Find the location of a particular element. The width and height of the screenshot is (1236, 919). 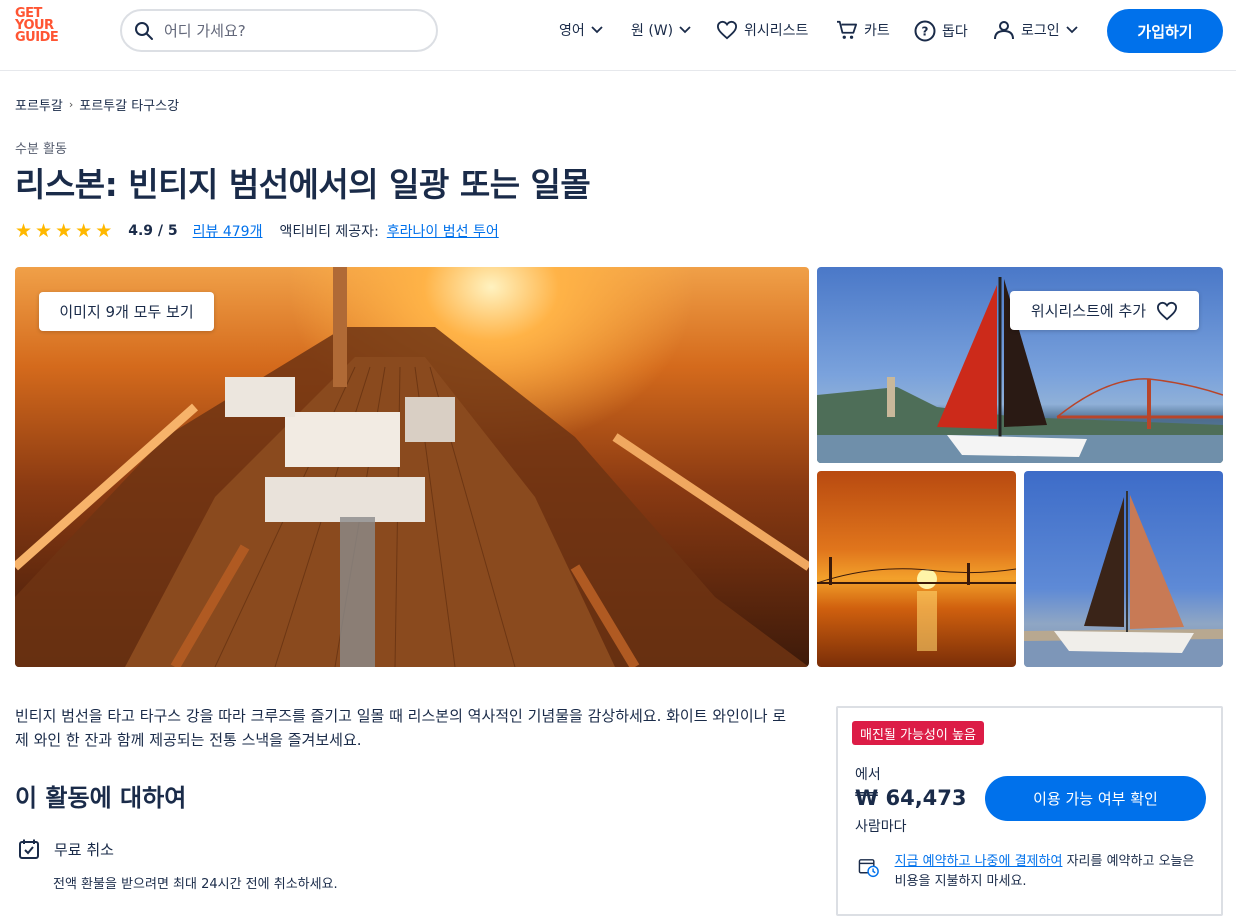

rating-score: 4.9 / 5 is located at coordinates (153, 231).